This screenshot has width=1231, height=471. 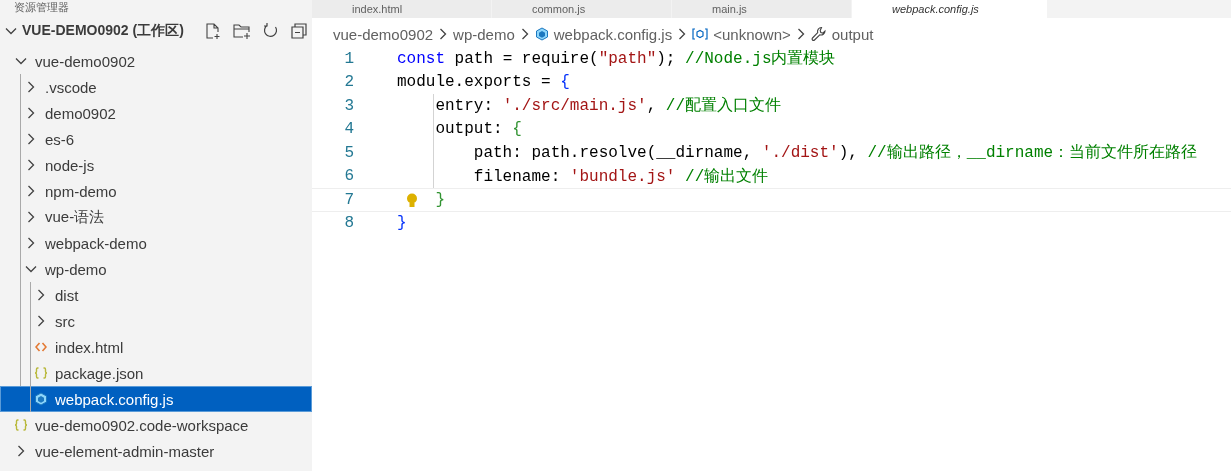 What do you see at coordinates (484, 34) in the screenshot?
I see `breadcrumb-item: wp-demo` at bounding box center [484, 34].